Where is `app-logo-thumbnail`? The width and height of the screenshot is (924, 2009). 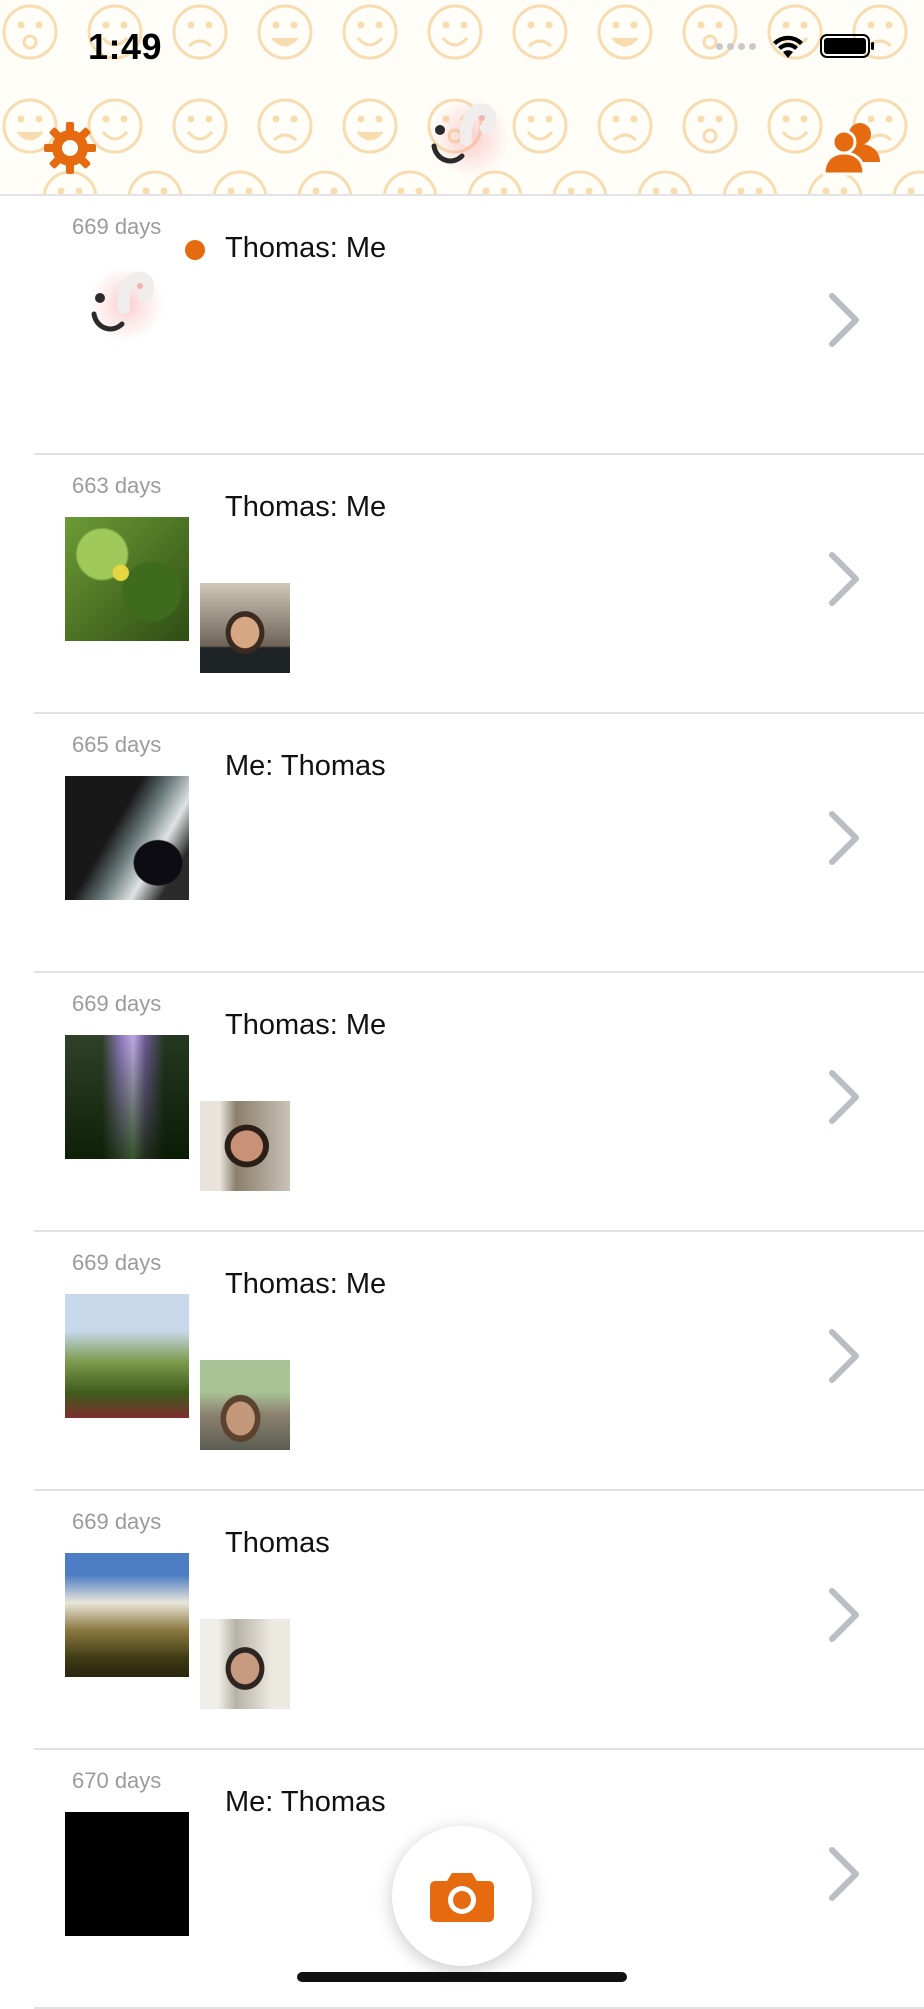
app-logo-thumbnail is located at coordinates (126, 304).